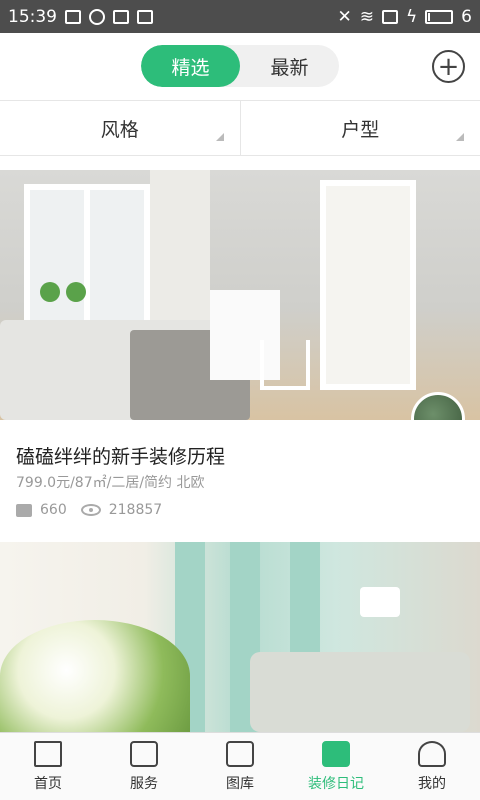 Image resolution: width=480 pixels, height=800 pixels. Describe the element at coordinates (466, 16) in the screenshot. I see `battery-level: 6` at that location.